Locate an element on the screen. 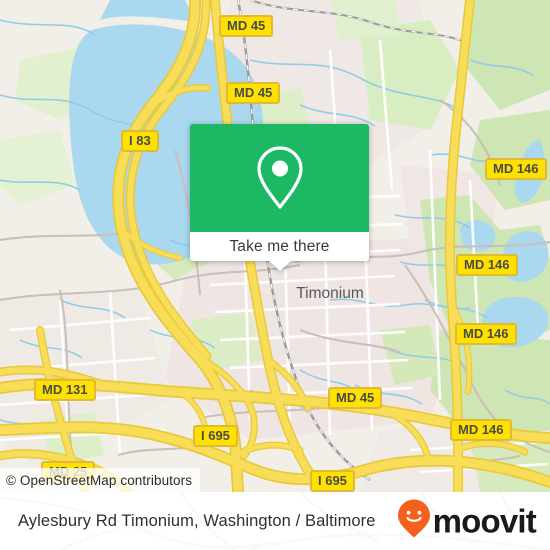 The width and height of the screenshot is (550, 550). map-pin-icon is located at coordinates (280, 178).